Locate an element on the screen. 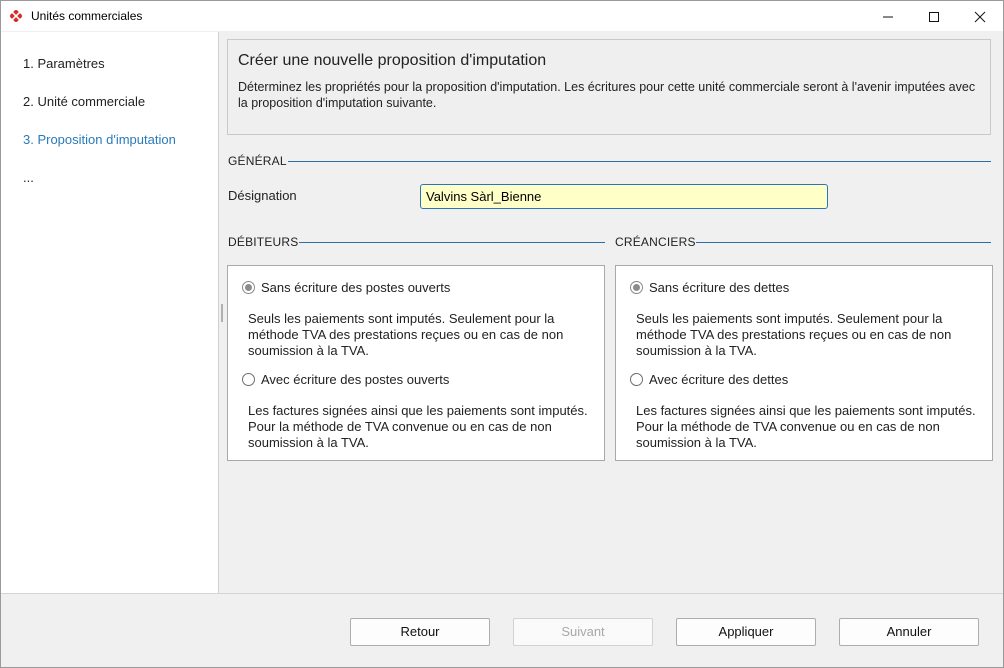 The width and height of the screenshot is (1004, 668). minimize-icon is located at coordinates (888, 17).